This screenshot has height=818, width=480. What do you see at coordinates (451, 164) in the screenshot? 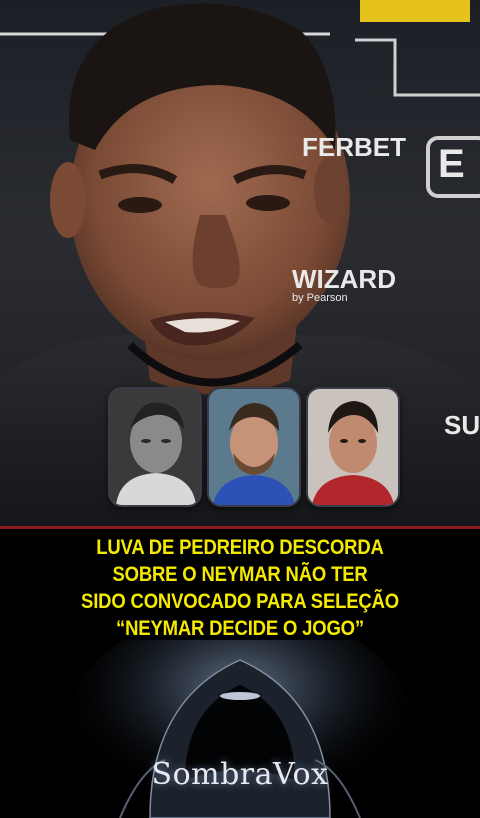
I see `sponsor-edge-logo: E` at bounding box center [451, 164].